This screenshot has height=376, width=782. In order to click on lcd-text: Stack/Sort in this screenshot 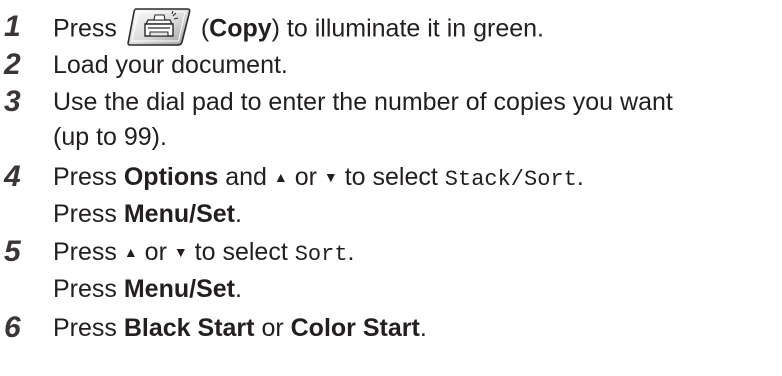, I will do `click(510, 179)`.